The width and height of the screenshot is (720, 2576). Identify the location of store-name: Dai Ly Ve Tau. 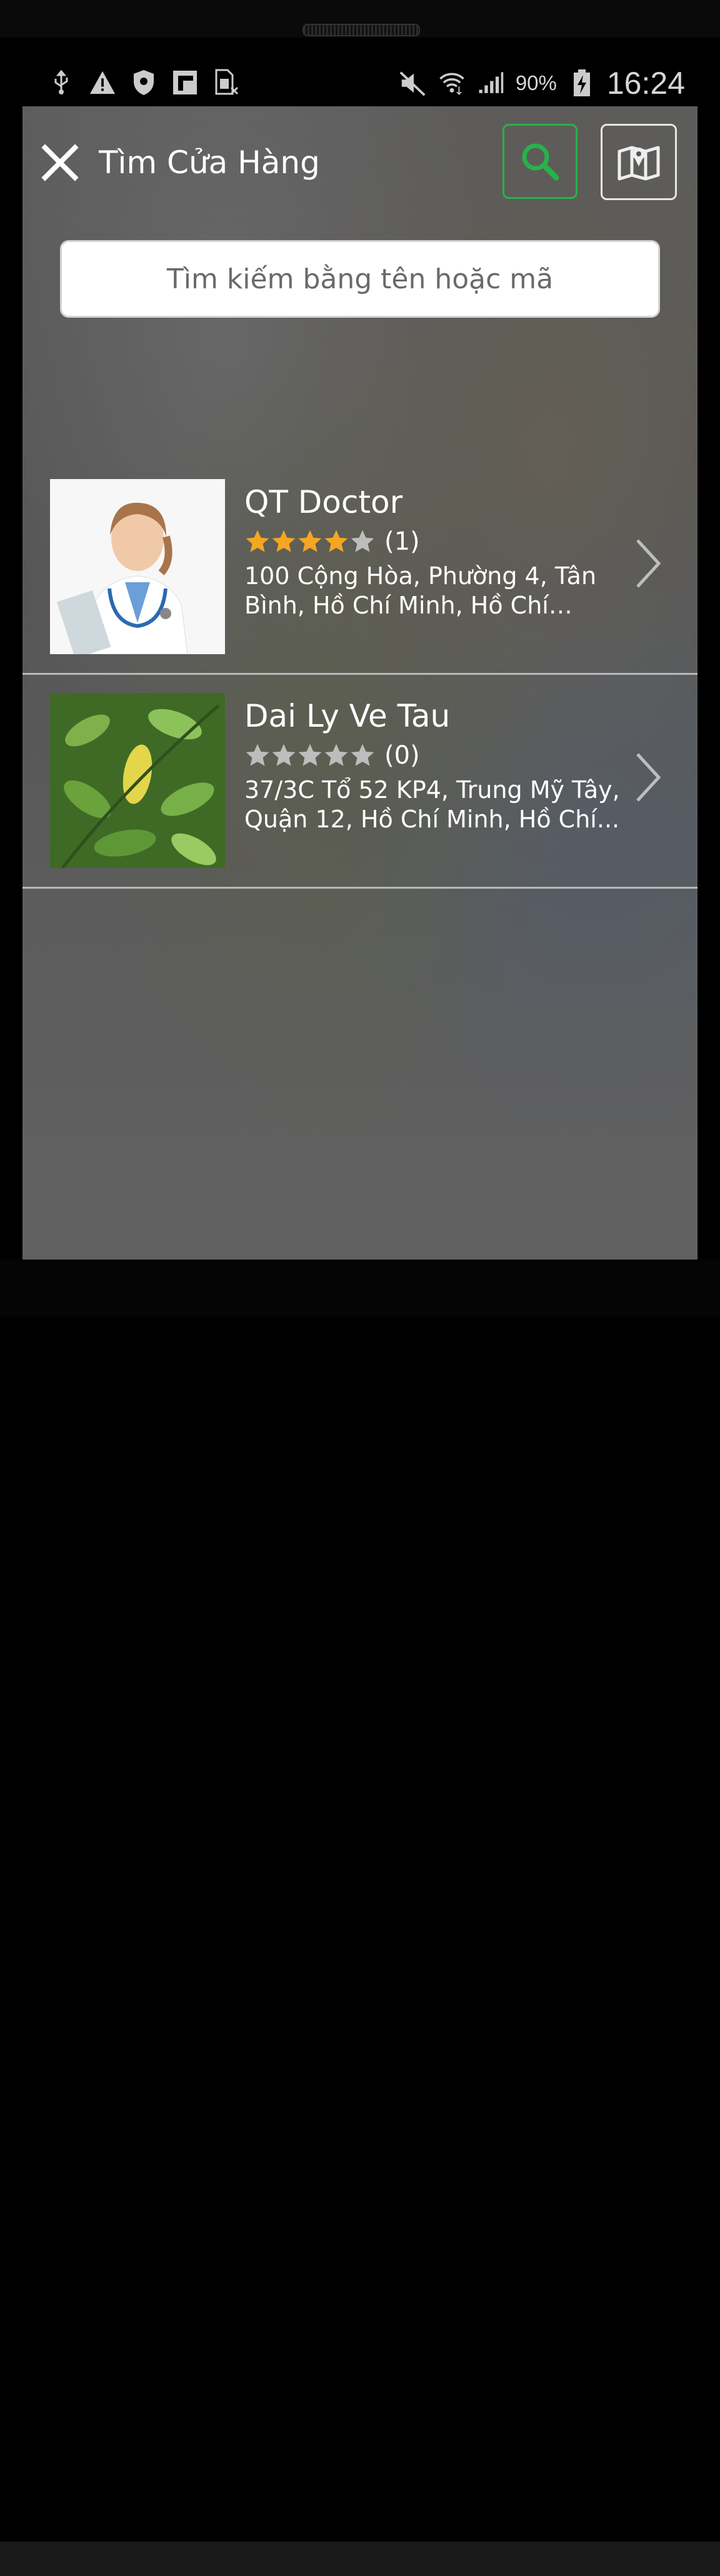
(347, 716).